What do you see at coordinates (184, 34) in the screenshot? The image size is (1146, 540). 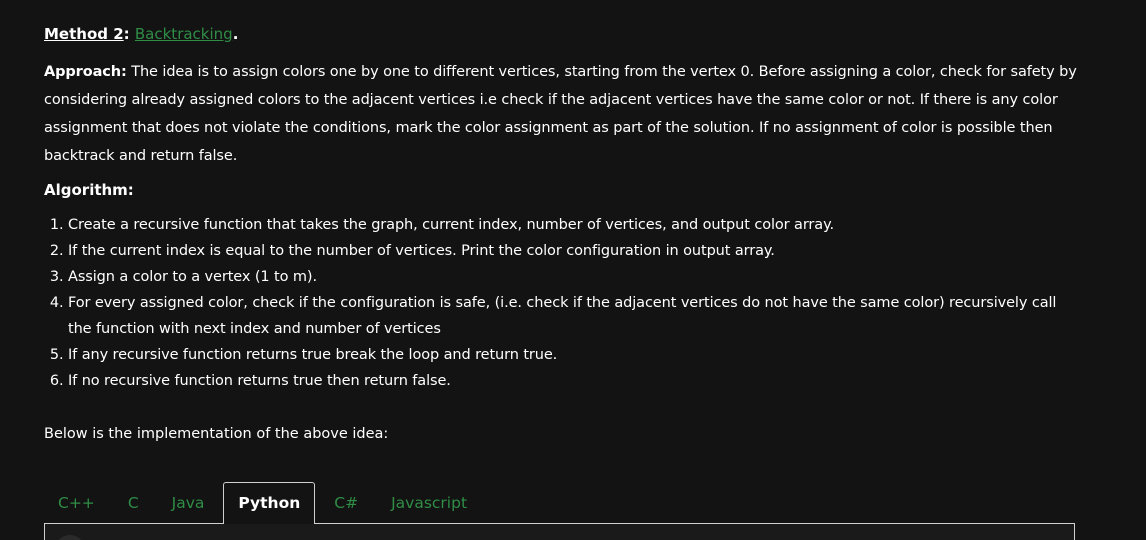 I see `backtracking-link: Backtracking` at bounding box center [184, 34].